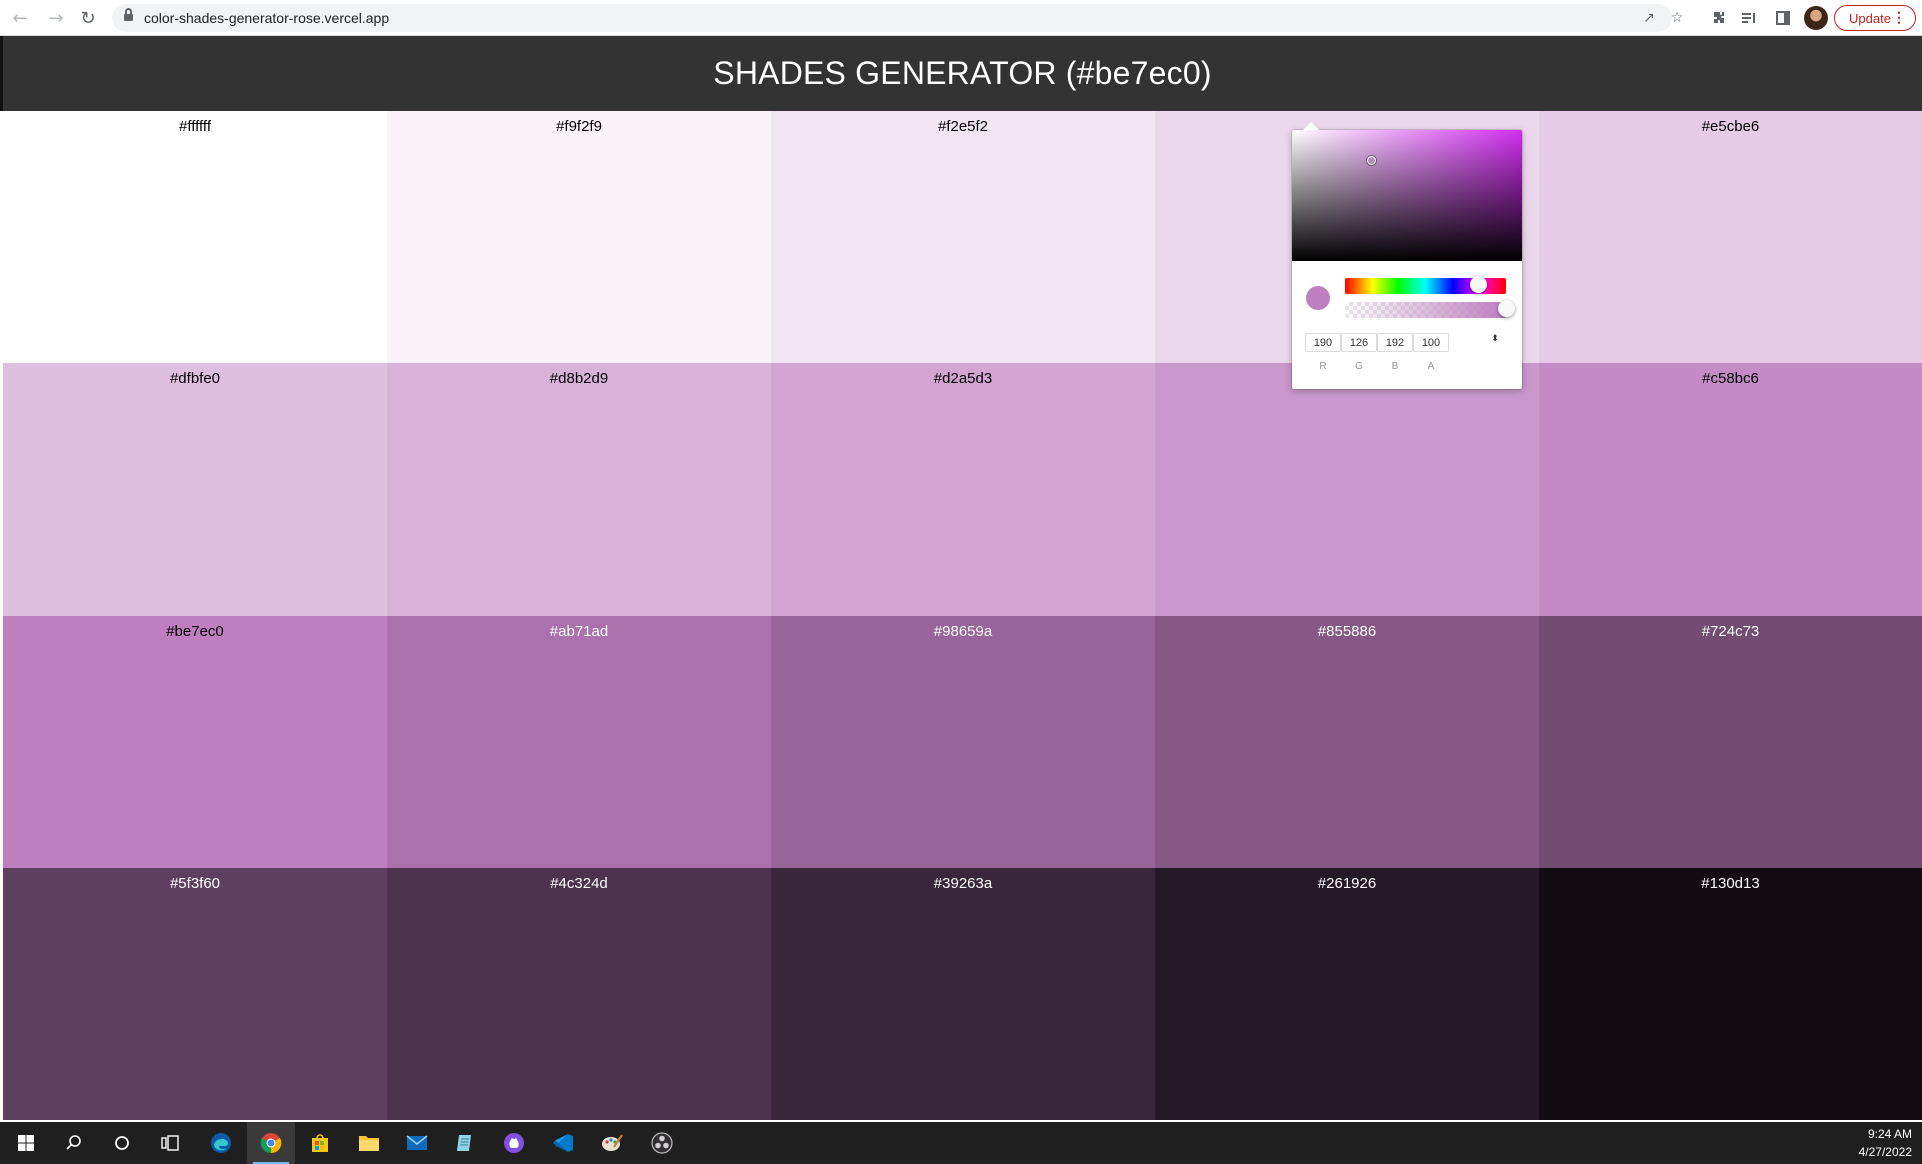  I want to click on shade-hex-label: #724c73, so click(1730, 631).